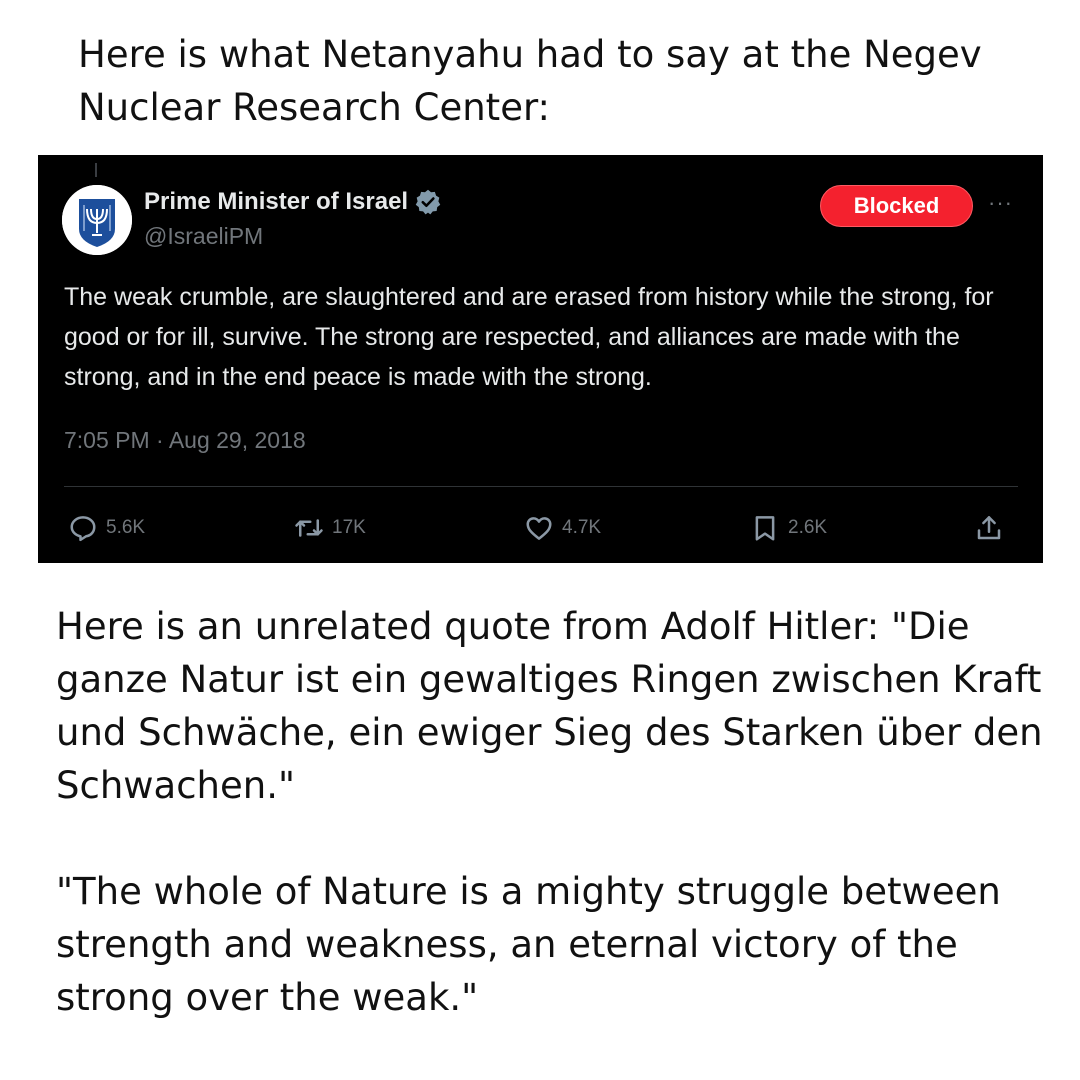 The height and width of the screenshot is (1080, 1080). I want to click on share-icon, so click(989, 528).